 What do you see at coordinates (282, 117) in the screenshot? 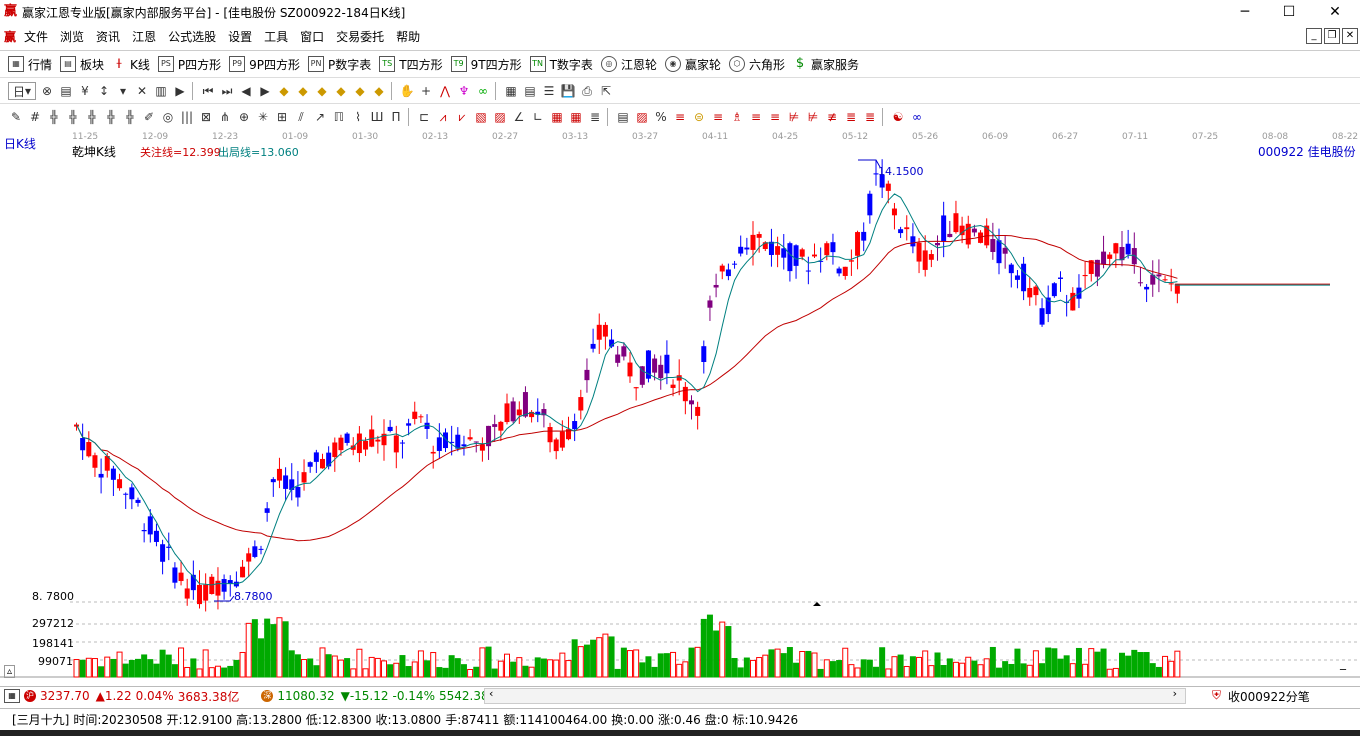
I see `box-icon: ⊞` at bounding box center [282, 117].